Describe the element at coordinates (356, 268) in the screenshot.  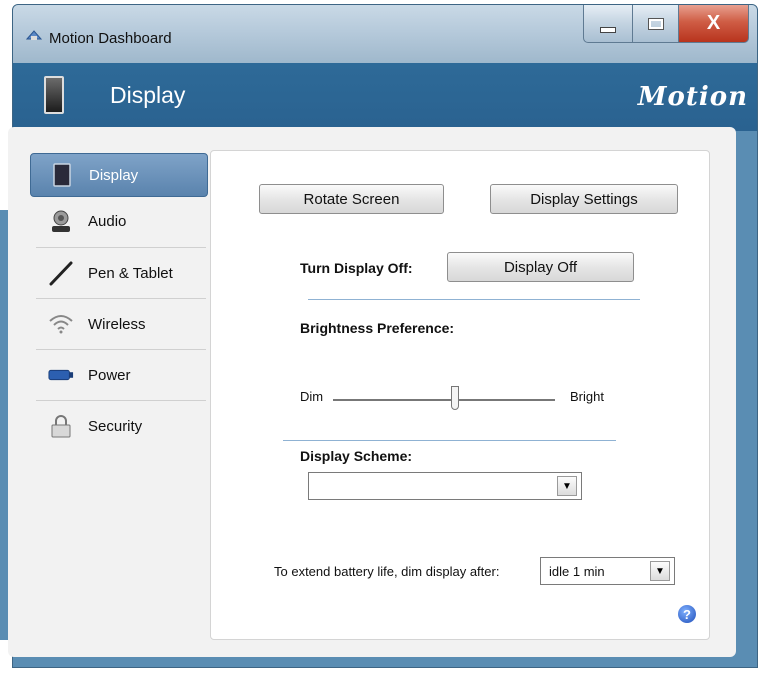
I see `turn-display-off-label: Turn Display Off:` at that location.